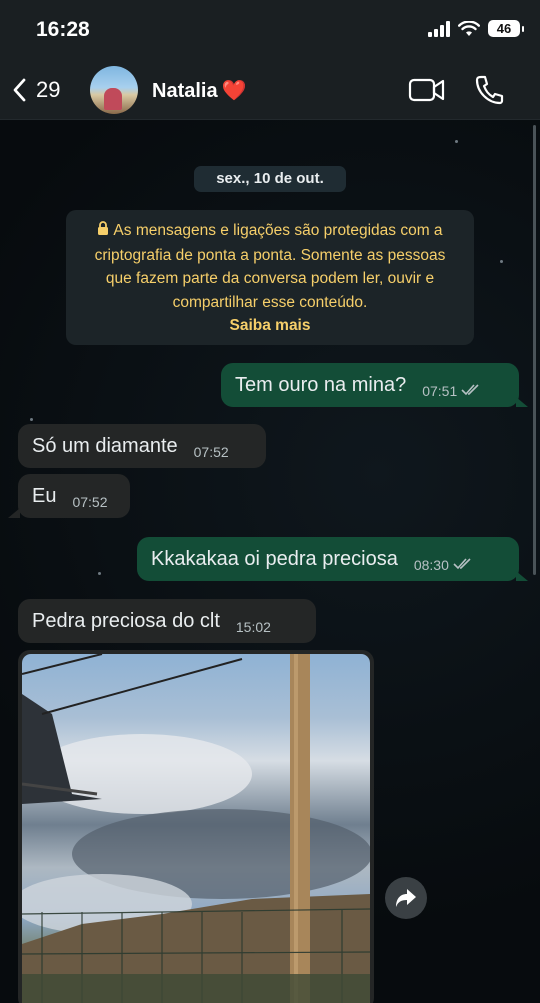 The height and width of the screenshot is (1003, 540). I want to click on wifi-icon, so click(469, 28).